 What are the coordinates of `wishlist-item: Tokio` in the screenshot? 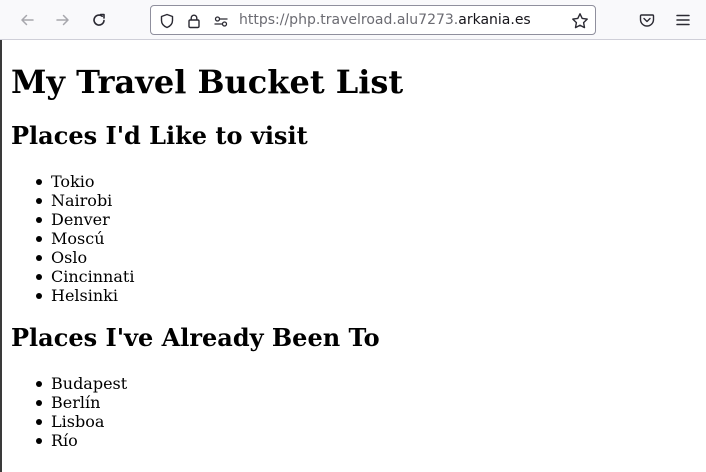 It's located at (72, 181).